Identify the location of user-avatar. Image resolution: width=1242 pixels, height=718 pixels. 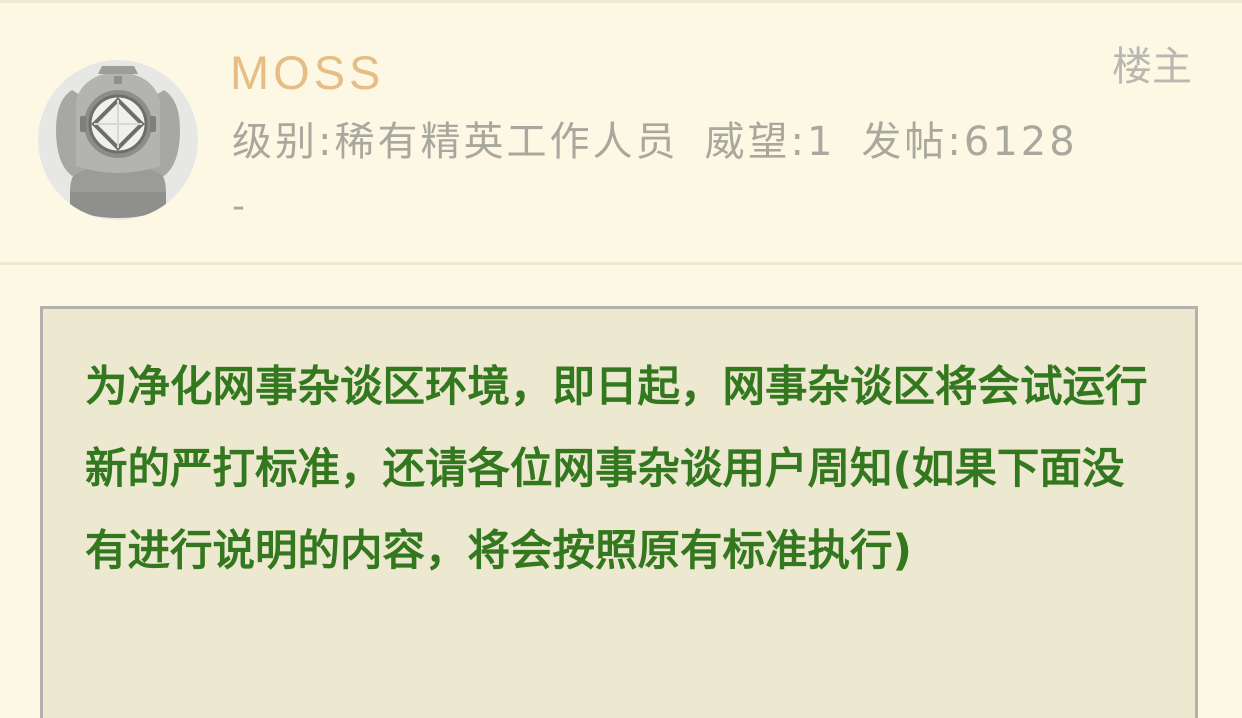
(118, 140).